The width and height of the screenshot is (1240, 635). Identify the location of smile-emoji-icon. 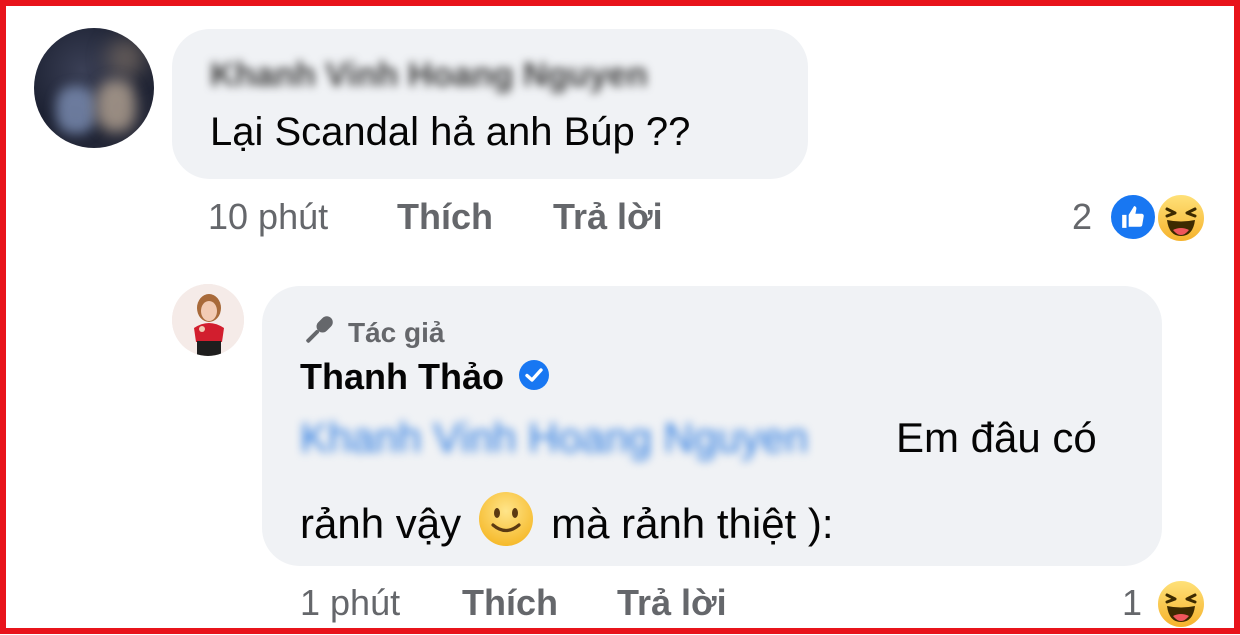
(506, 524).